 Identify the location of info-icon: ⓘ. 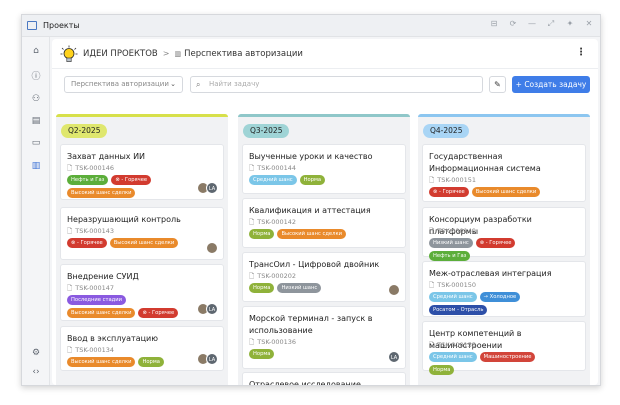
(36, 77).